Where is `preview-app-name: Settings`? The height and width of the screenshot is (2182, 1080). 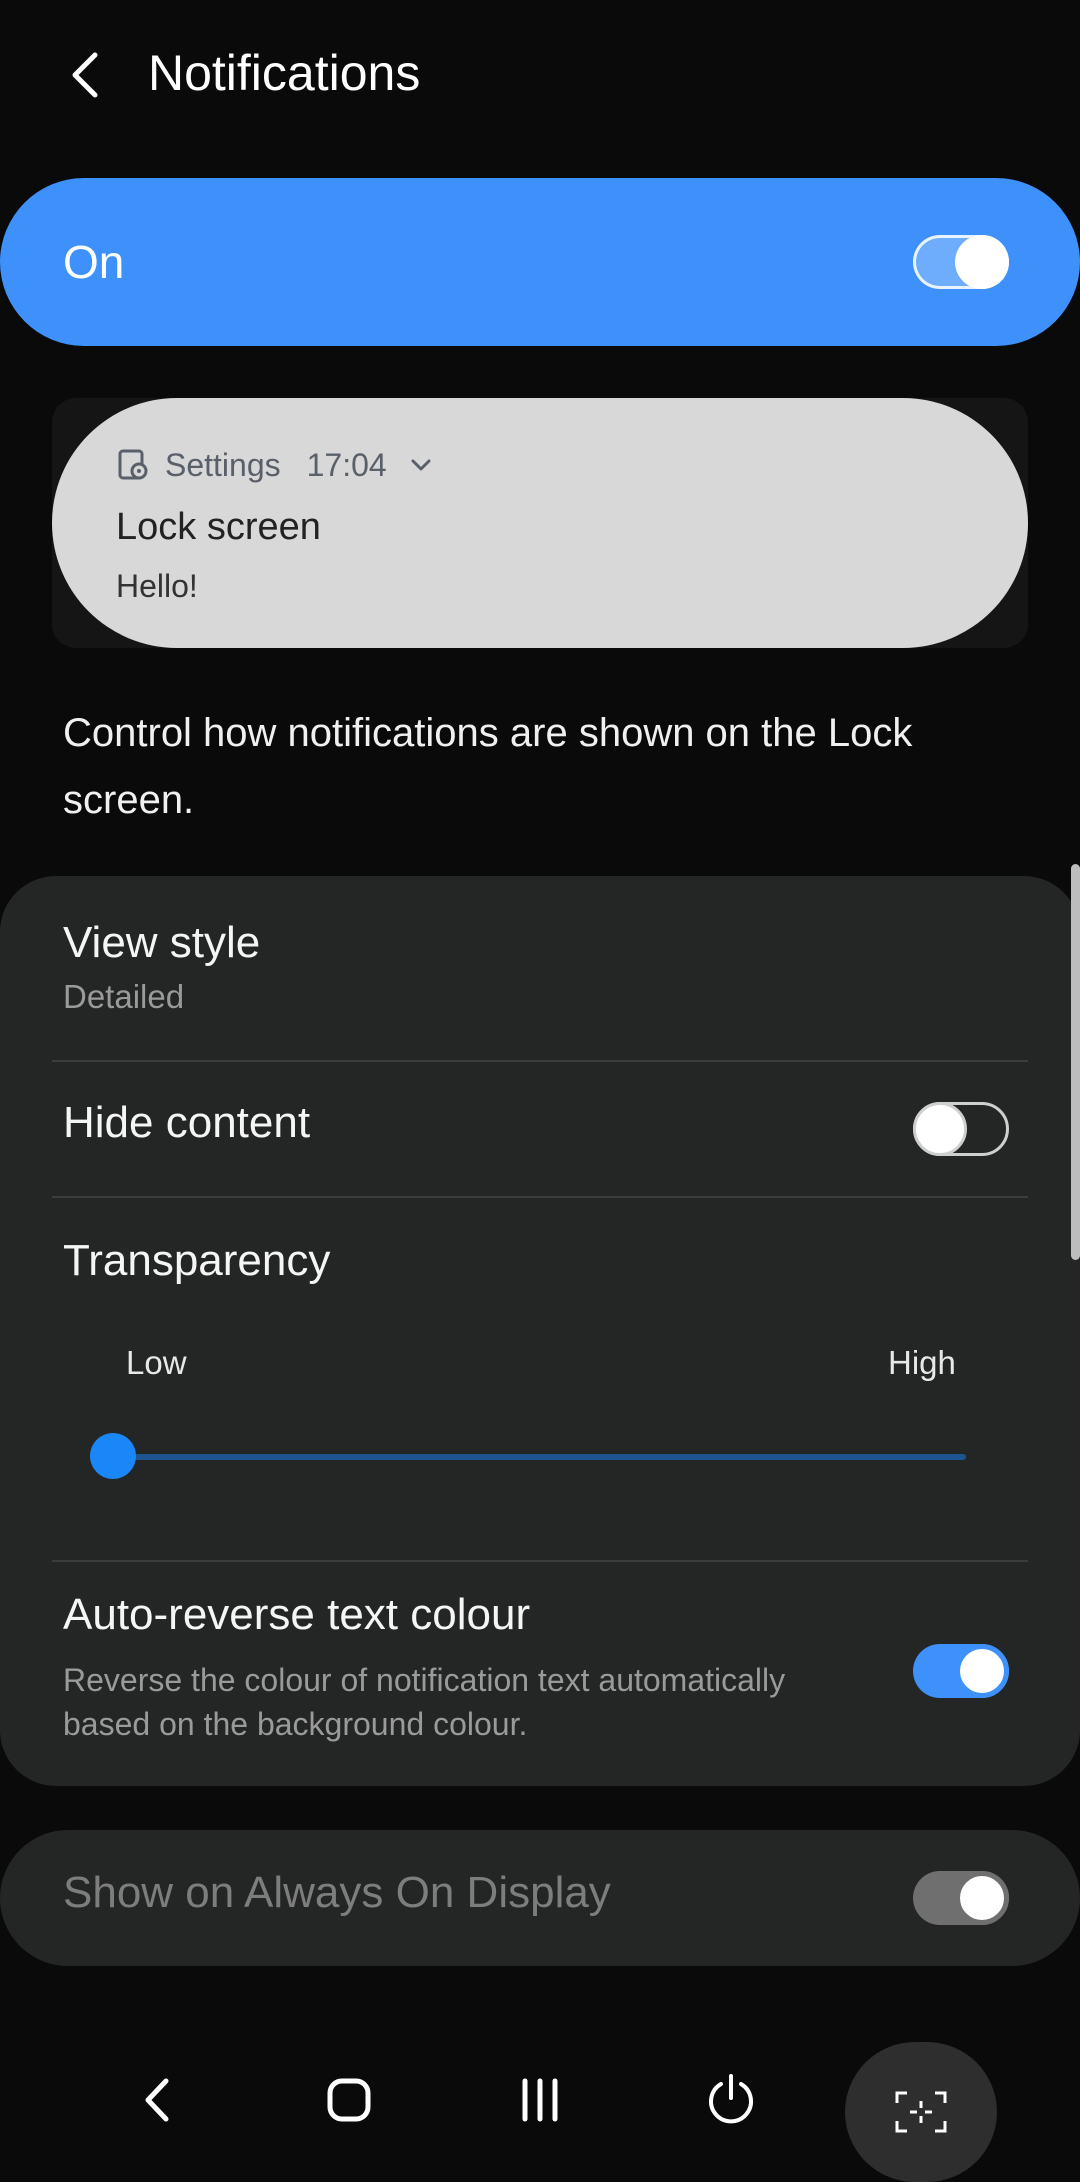
preview-app-name: Settings is located at coordinates (223, 464).